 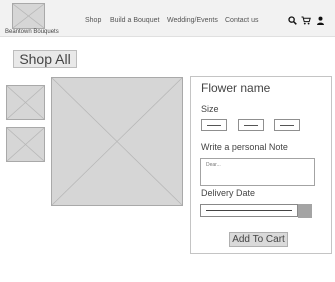 I want to click on nav-wedding-events: Wedding/Events, so click(x=192, y=20).